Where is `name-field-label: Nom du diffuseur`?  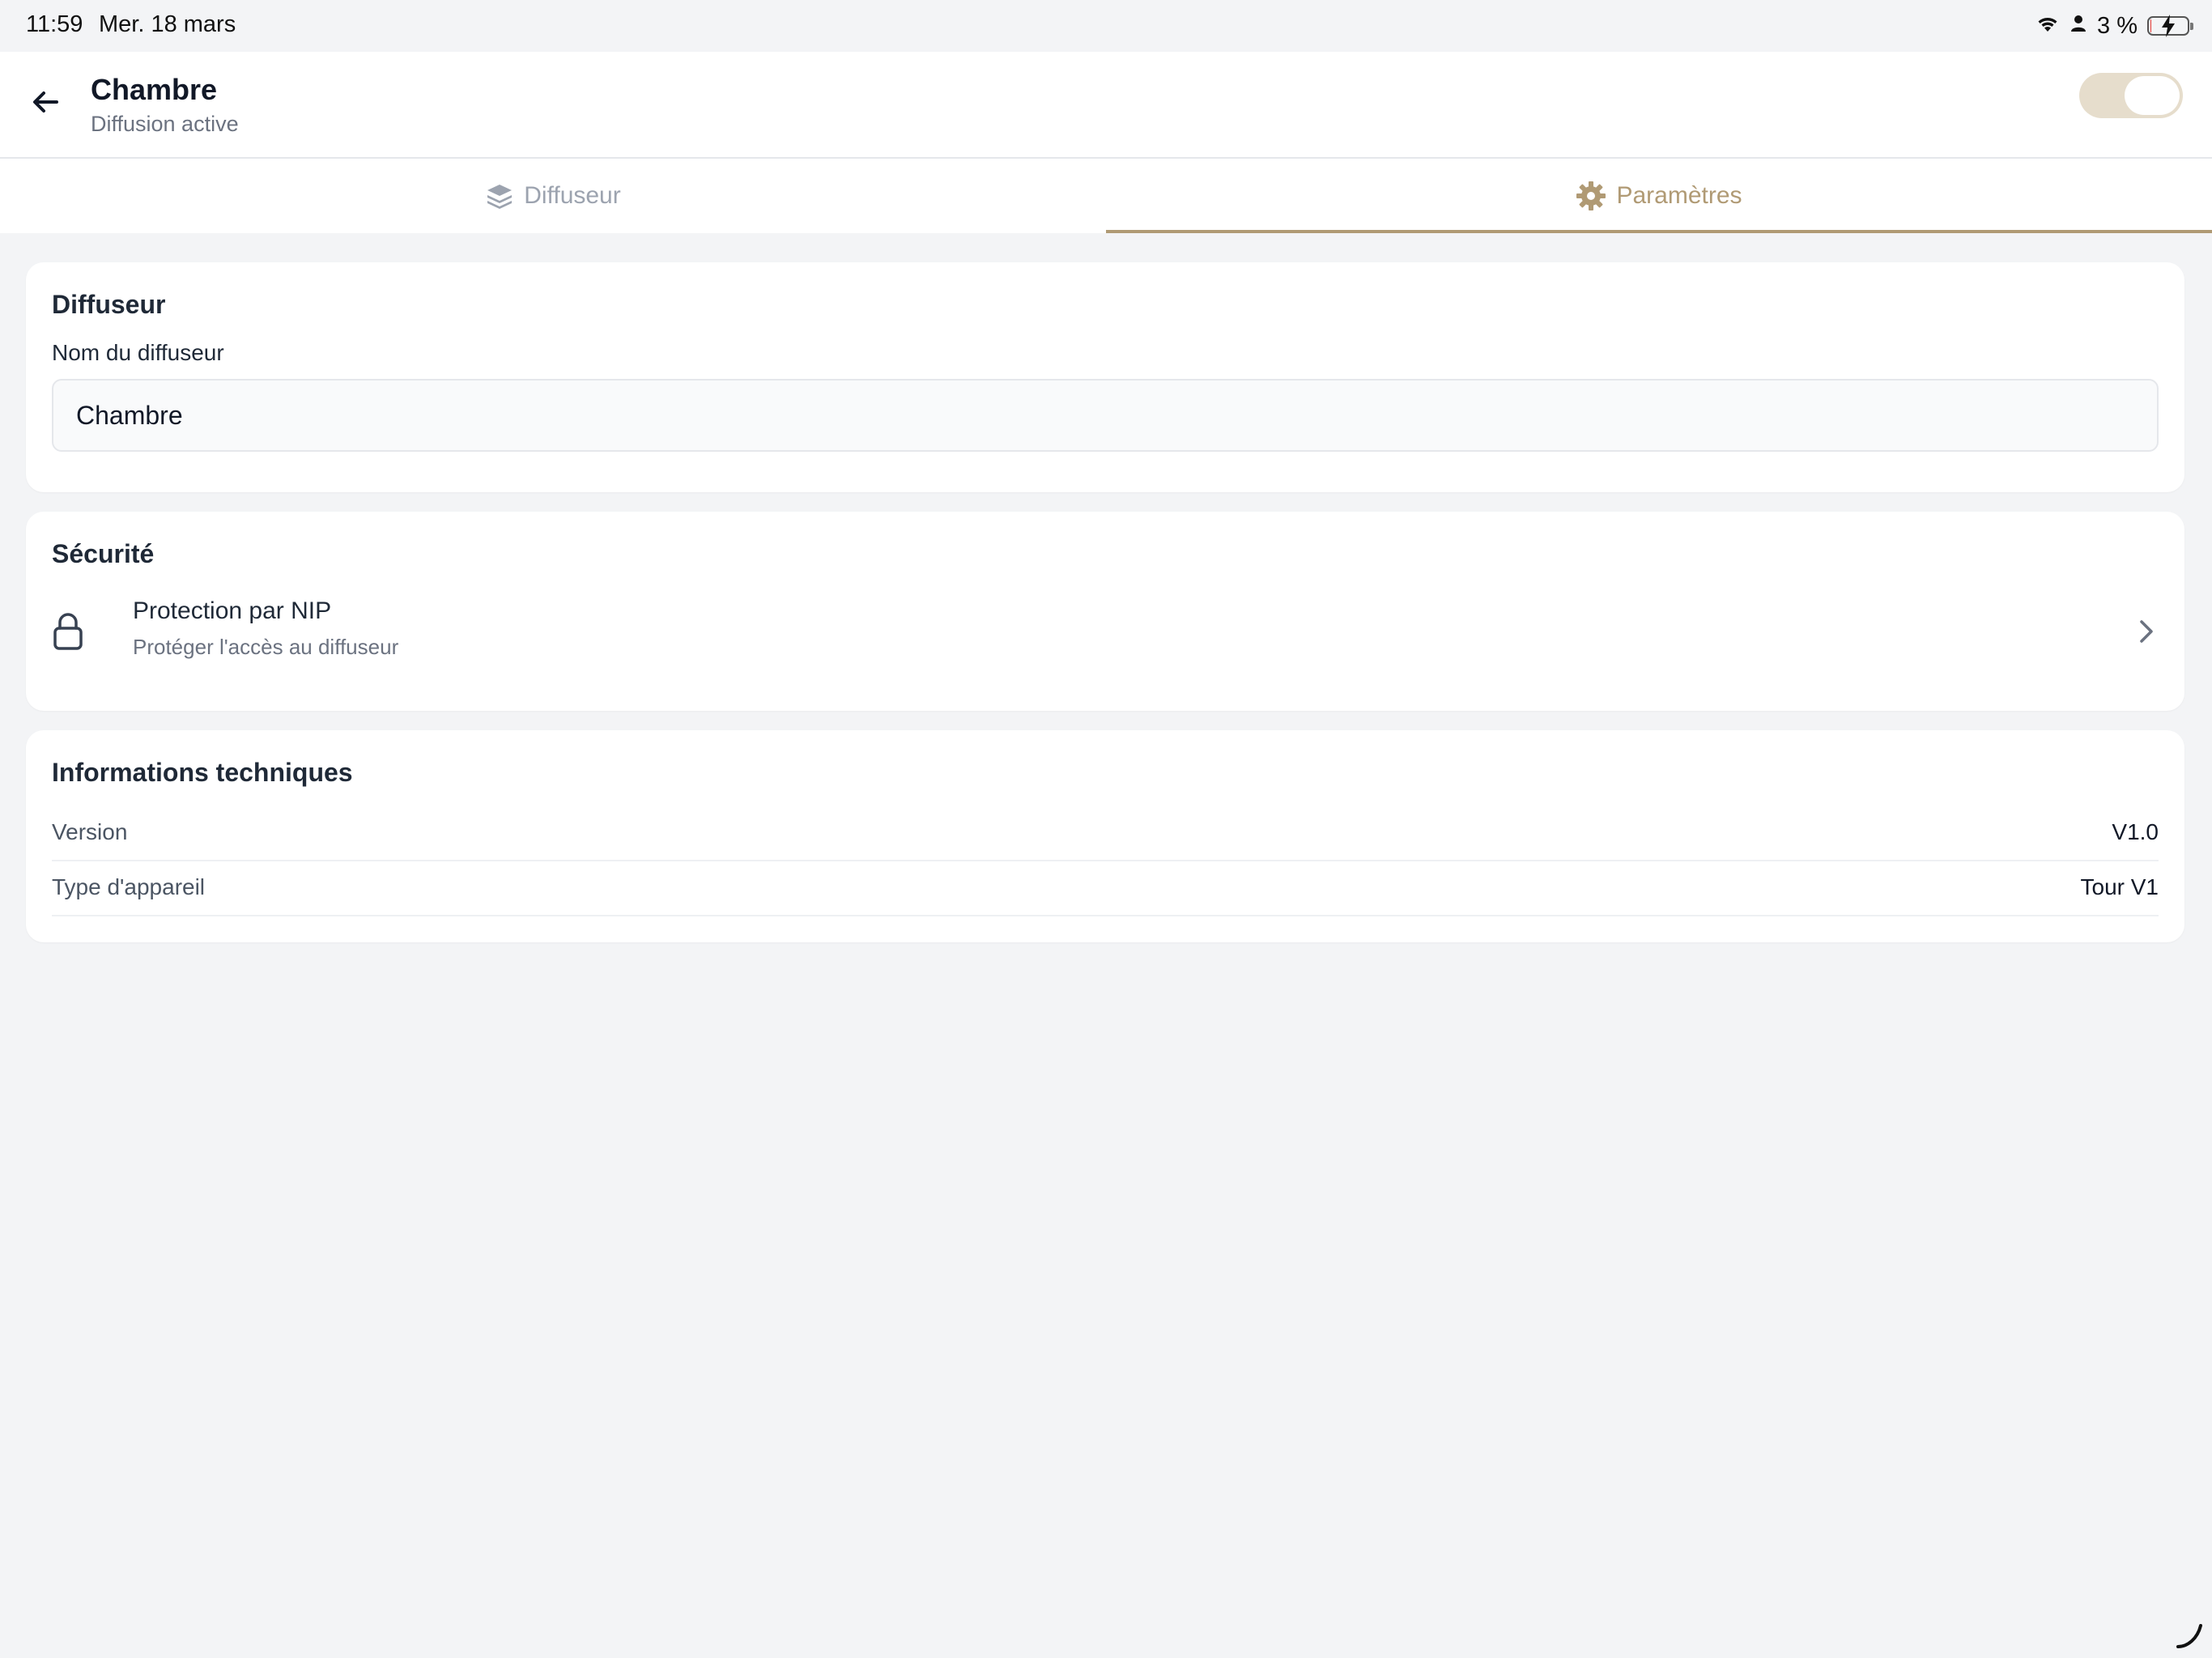 name-field-label: Nom du diffuseur is located at coordinates (138, 352).